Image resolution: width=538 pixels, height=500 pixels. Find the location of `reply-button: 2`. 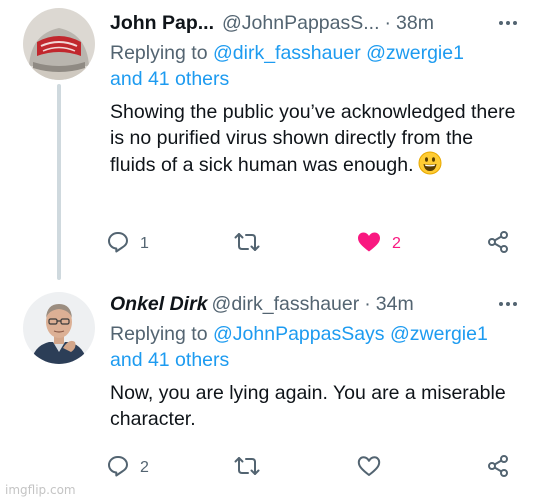

reply-button: 2 is located at coordinates (127, 468).